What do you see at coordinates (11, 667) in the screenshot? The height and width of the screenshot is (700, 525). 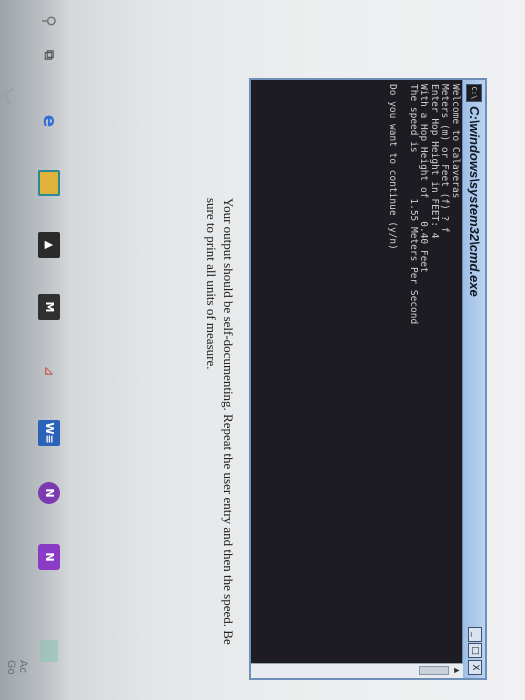 I see `watermark-line: Go` at bounding box center [11, 667].